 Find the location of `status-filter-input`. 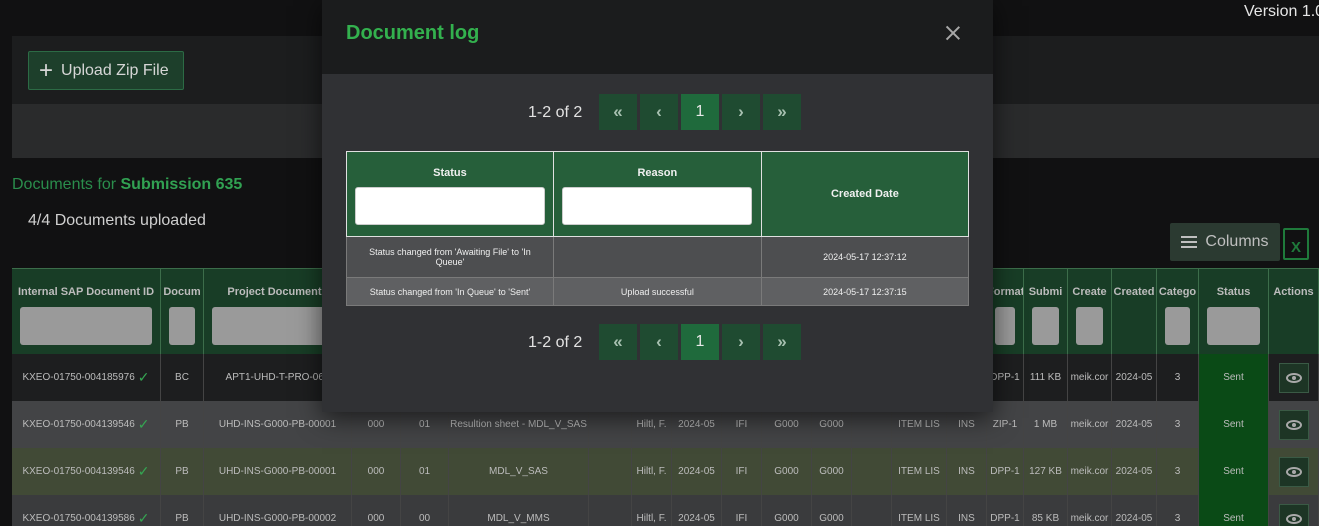

status-filter-input is located at coordinates (449, 206).